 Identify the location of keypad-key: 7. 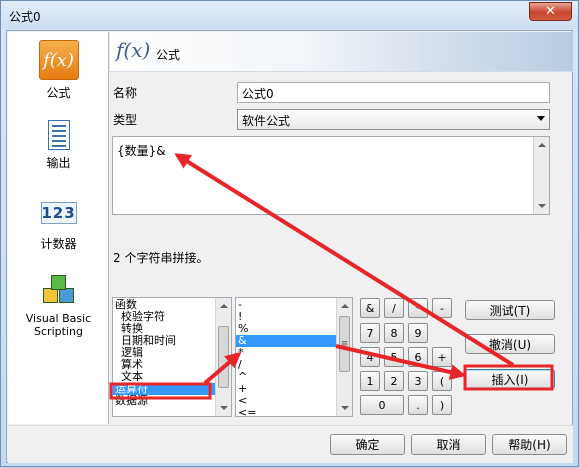
(370, 333).